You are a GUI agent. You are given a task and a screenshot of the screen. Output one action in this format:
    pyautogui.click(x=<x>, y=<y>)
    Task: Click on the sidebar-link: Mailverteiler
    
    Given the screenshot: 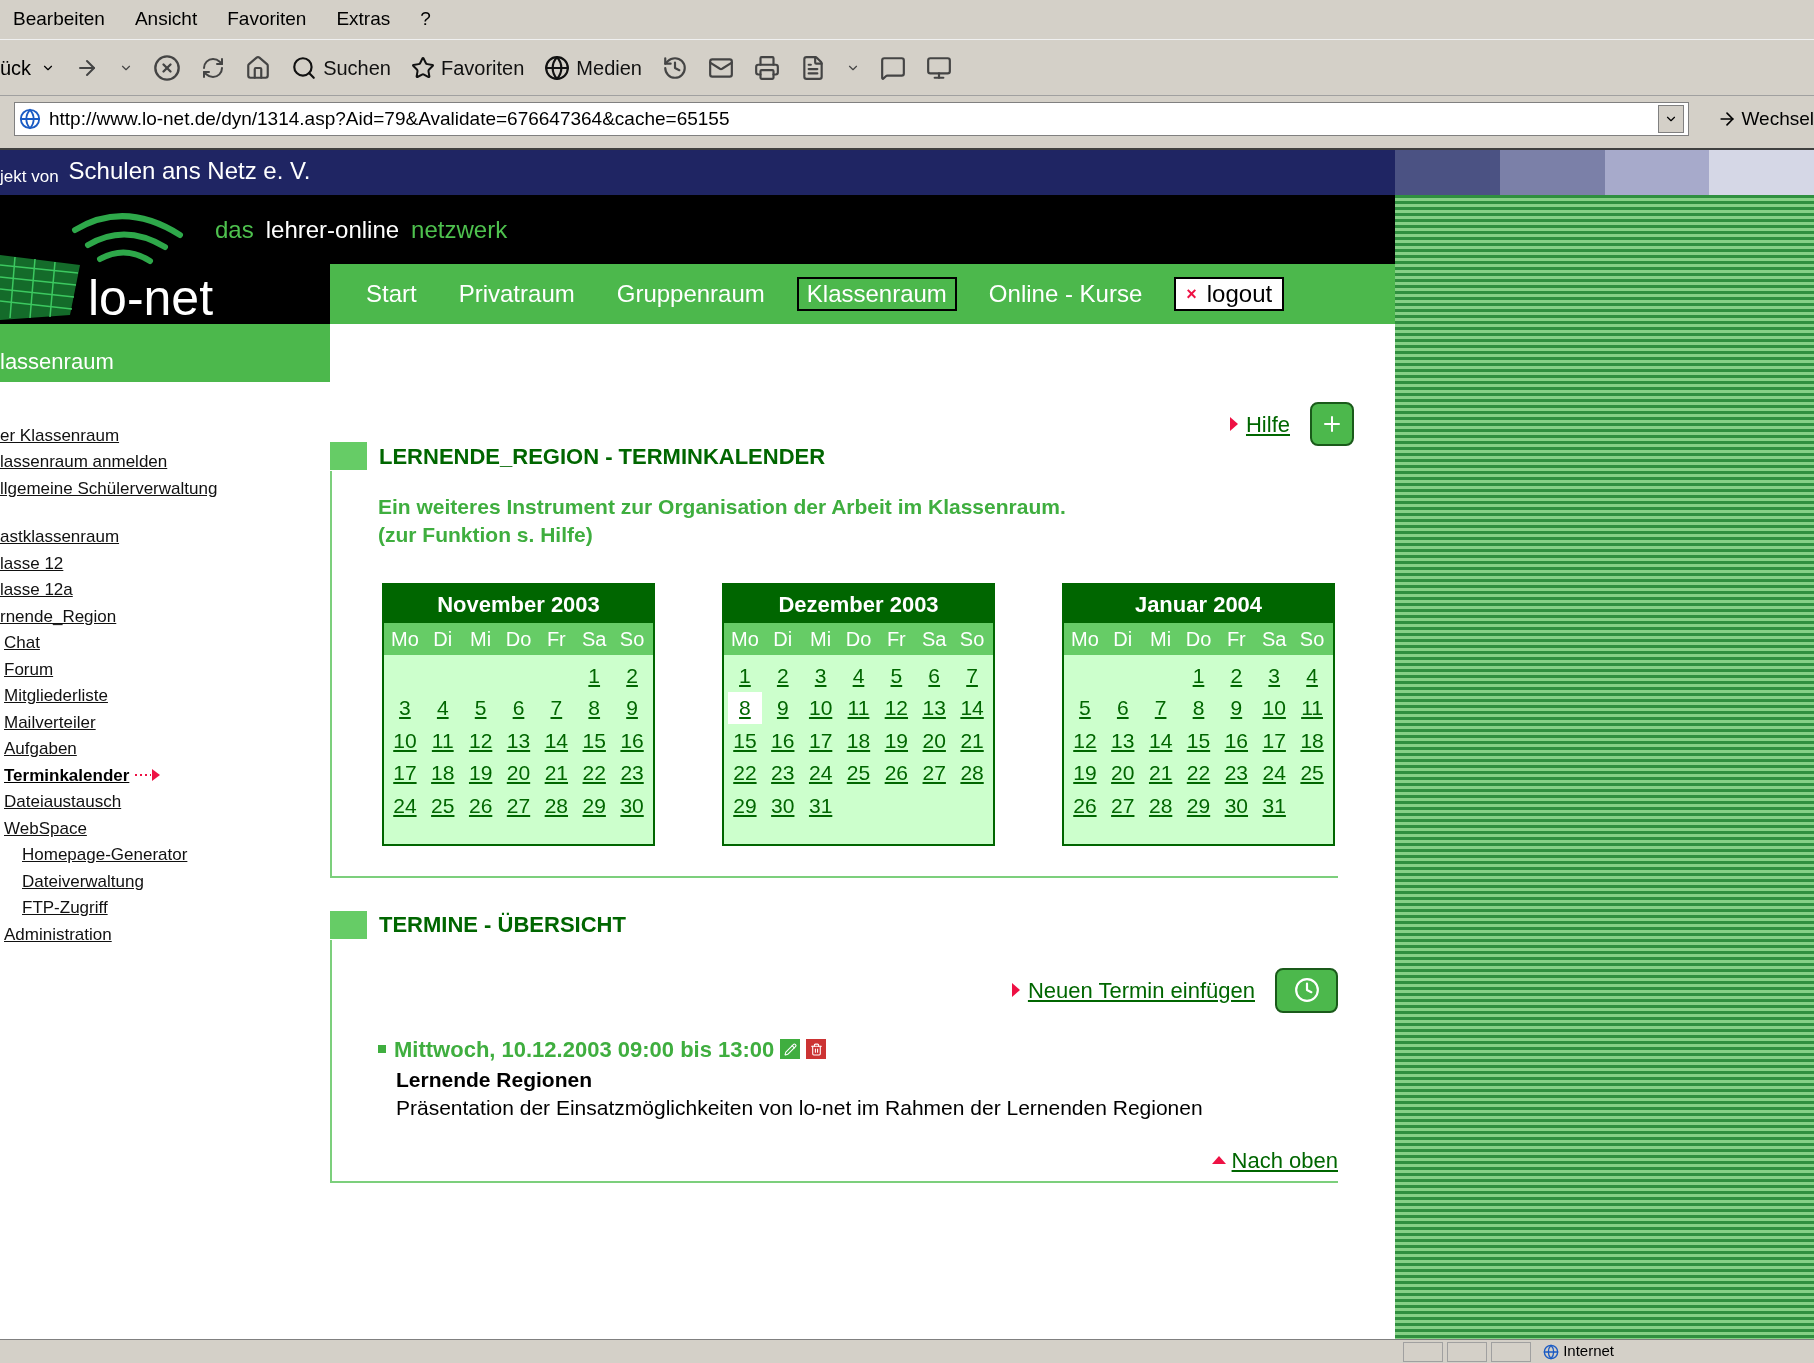 What is the action you would take?
    pyautogui.click(x=50, y=722)
    